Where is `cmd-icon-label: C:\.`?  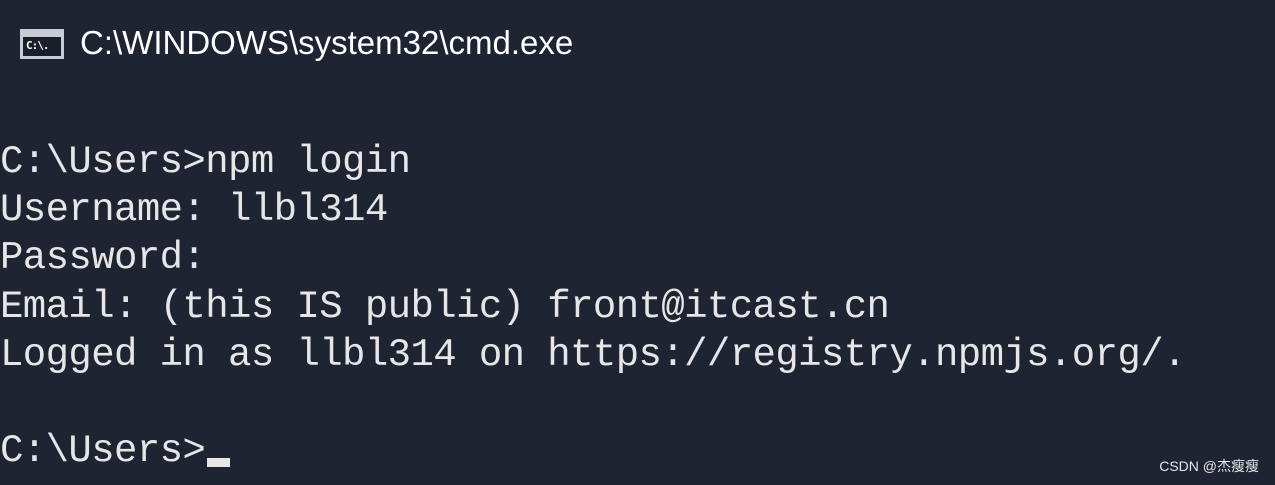
cmd-icon-label: C:\. is located at coordinates (37, 45).